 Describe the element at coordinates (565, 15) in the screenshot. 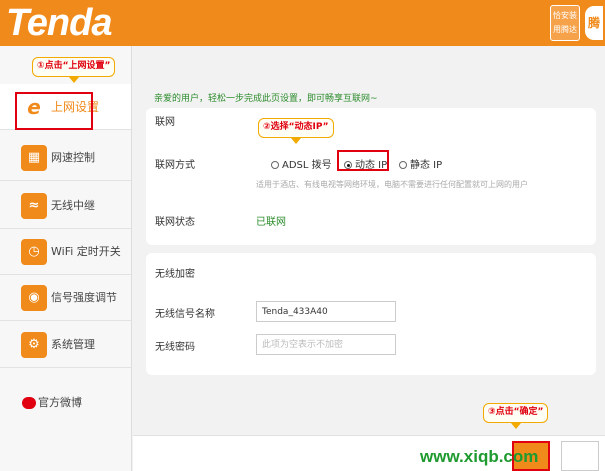

I see `app-badge-line-1: 恰安装` at that location.